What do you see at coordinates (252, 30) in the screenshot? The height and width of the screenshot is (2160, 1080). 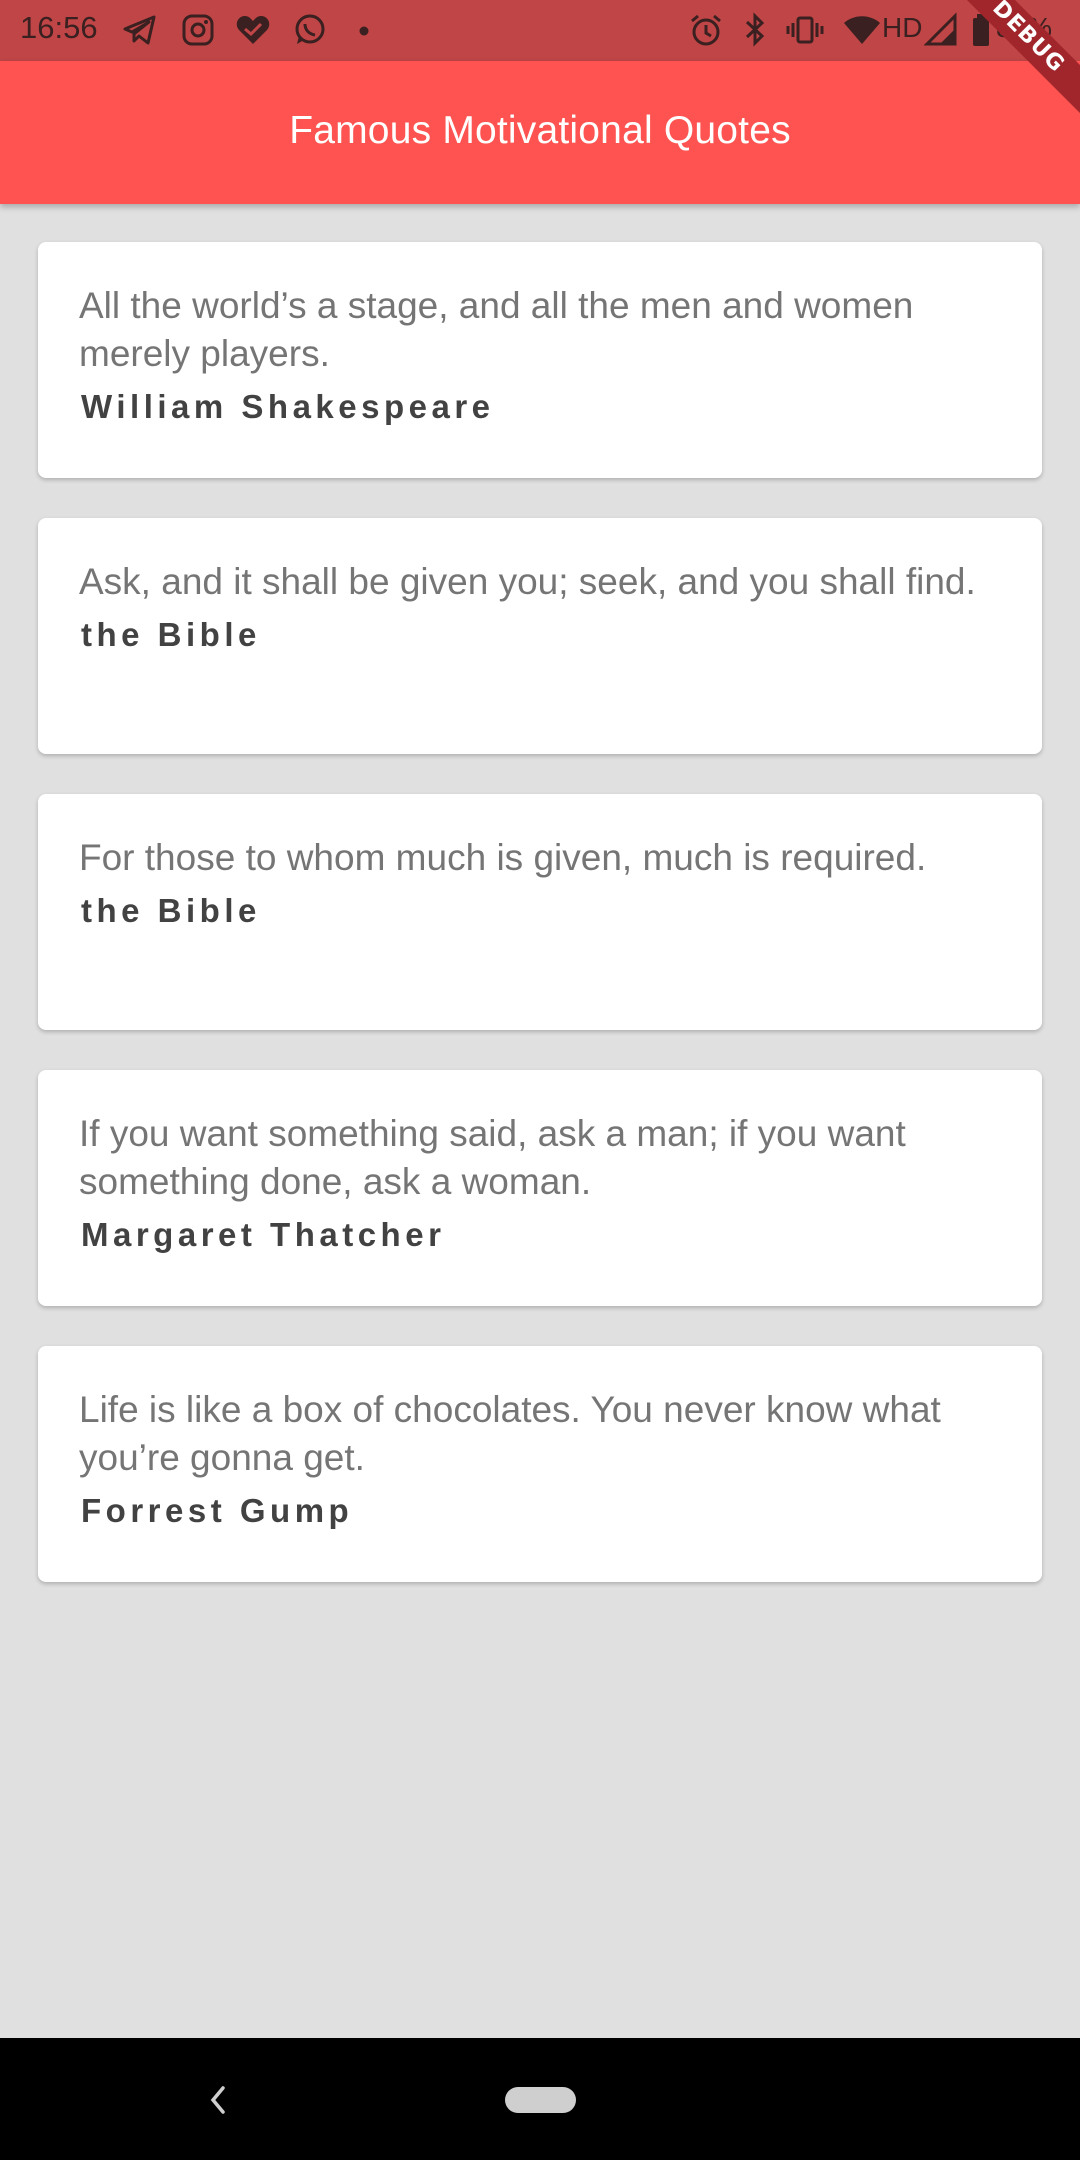 I see `heart-check-icon` at bounding box center [252, 30].